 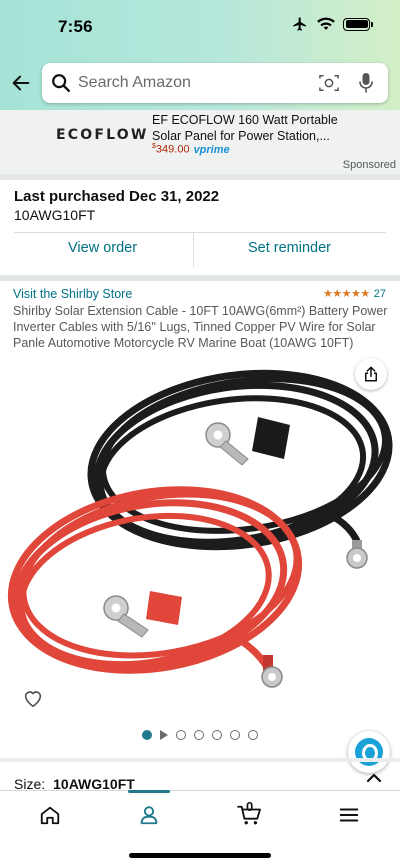 What do you see at coordinates (200, 855) in the screenshot?
I see `home-indicator` at bounding box center [200, 855].